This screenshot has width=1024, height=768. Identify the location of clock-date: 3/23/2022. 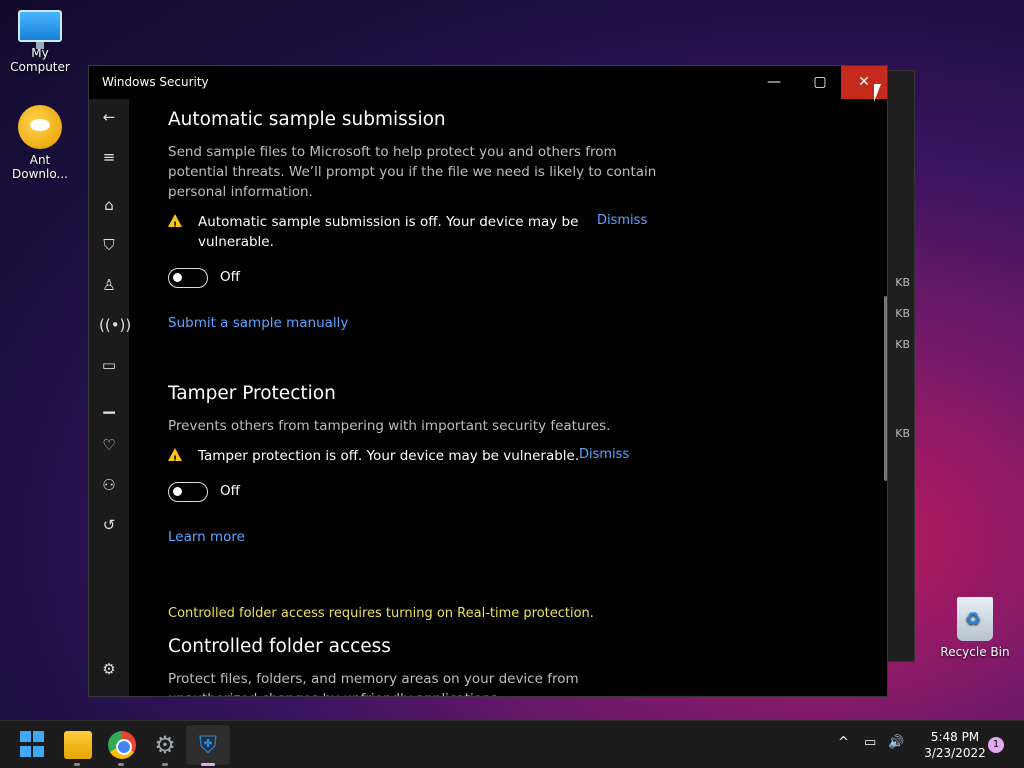
(955, 753).